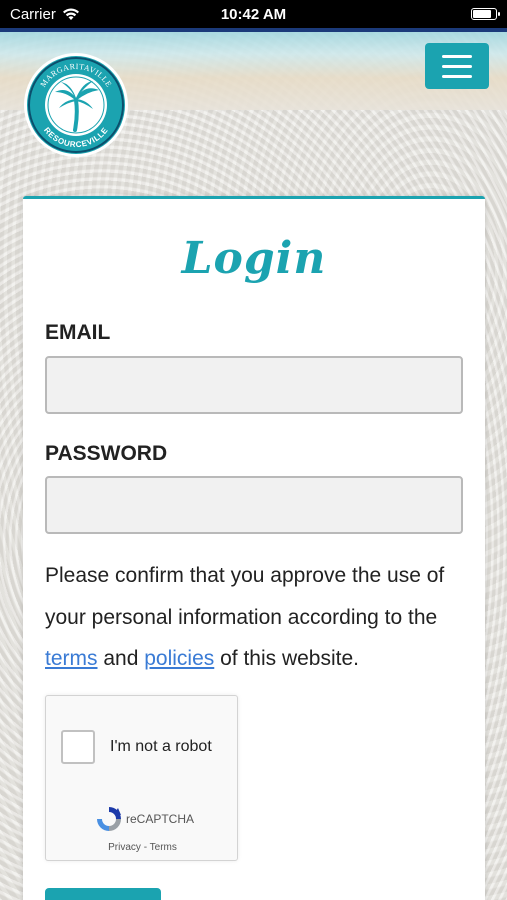  I want to click on terms-link: terms, so click(71, 658).